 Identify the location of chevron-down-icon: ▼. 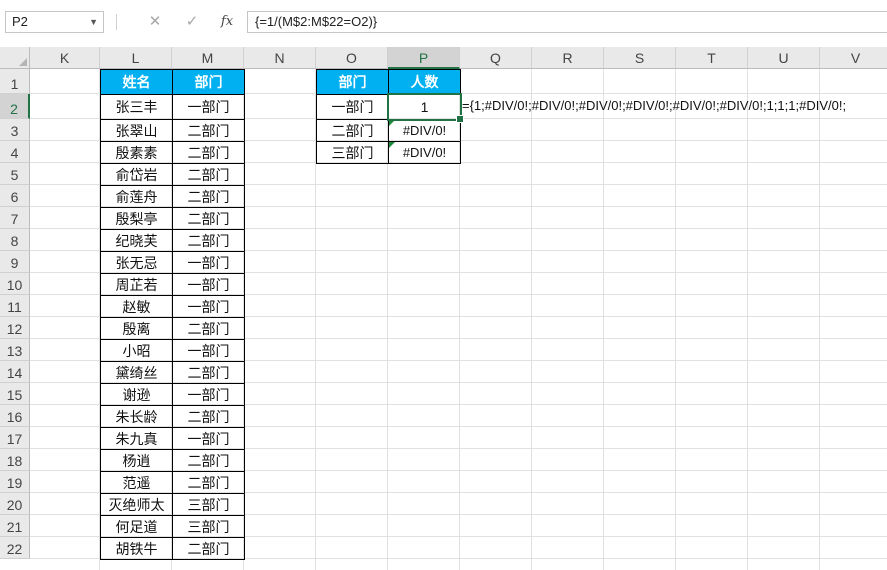
(93, 22).